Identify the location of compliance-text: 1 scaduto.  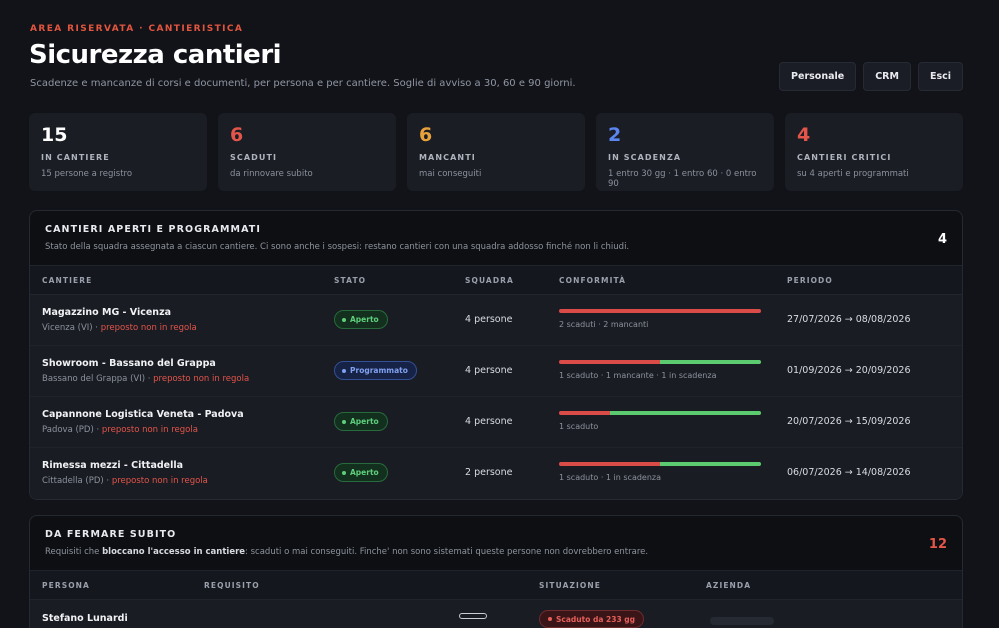
(579, 426).